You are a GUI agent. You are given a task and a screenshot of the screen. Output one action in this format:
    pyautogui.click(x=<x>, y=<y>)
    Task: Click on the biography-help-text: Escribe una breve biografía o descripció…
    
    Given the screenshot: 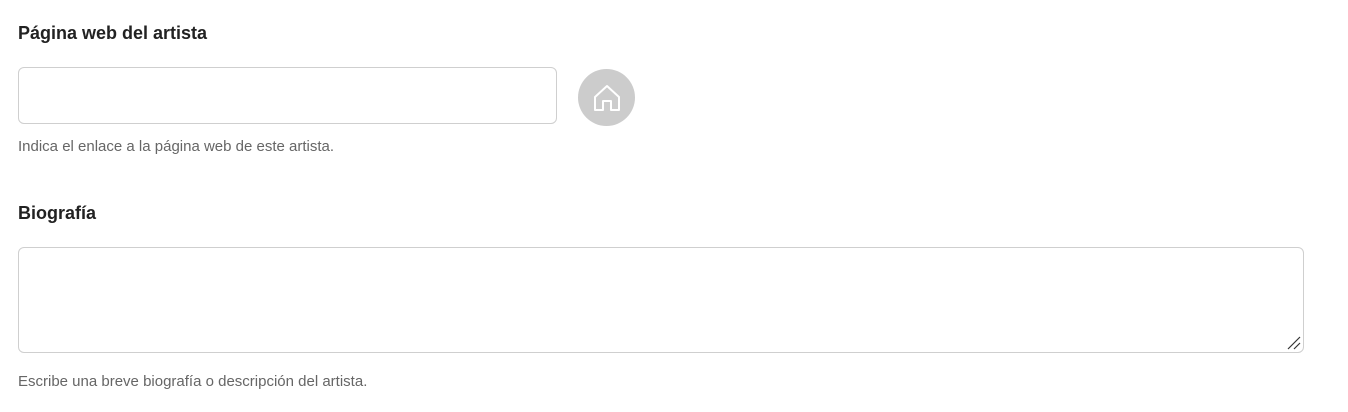 What is the action you would take?
    pyautogui.click(x=193, y=381)
    